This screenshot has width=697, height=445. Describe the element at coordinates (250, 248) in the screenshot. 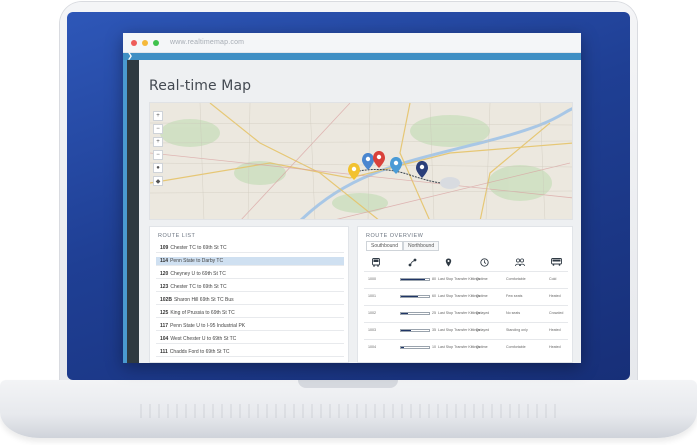

I see `route-list-item: 109 Chester TC to 69th St TC` at that location.